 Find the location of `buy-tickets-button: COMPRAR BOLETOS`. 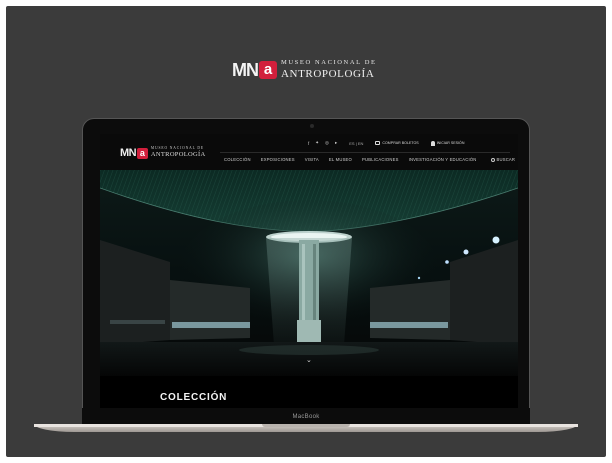

buy-tickets-button: COMPRAR BOLETOS is located at coordinates (397, 143).